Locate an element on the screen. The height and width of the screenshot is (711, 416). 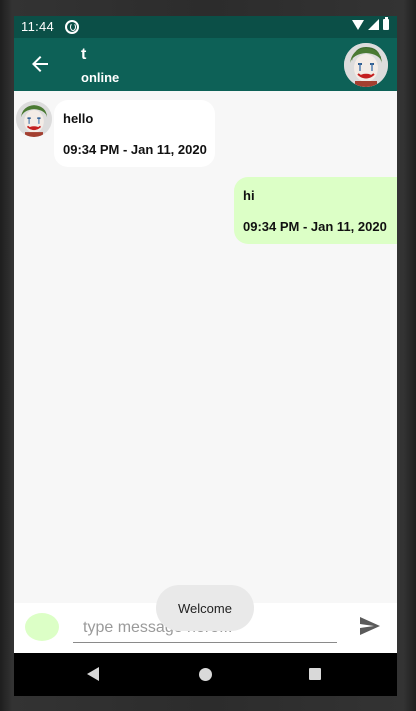
signal-icon is located at coordinates (373, 24).